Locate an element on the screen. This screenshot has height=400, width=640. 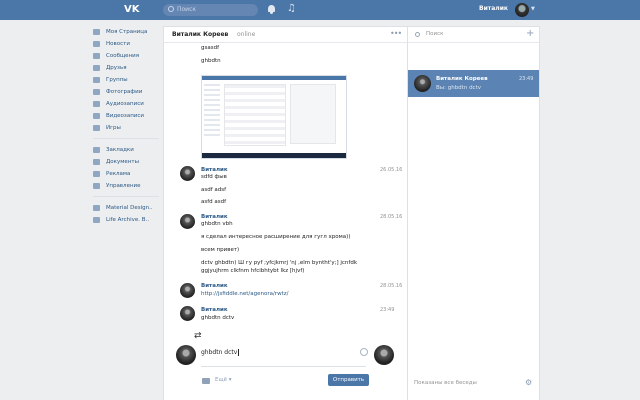
news-icon is located at coordinates (96, 44).